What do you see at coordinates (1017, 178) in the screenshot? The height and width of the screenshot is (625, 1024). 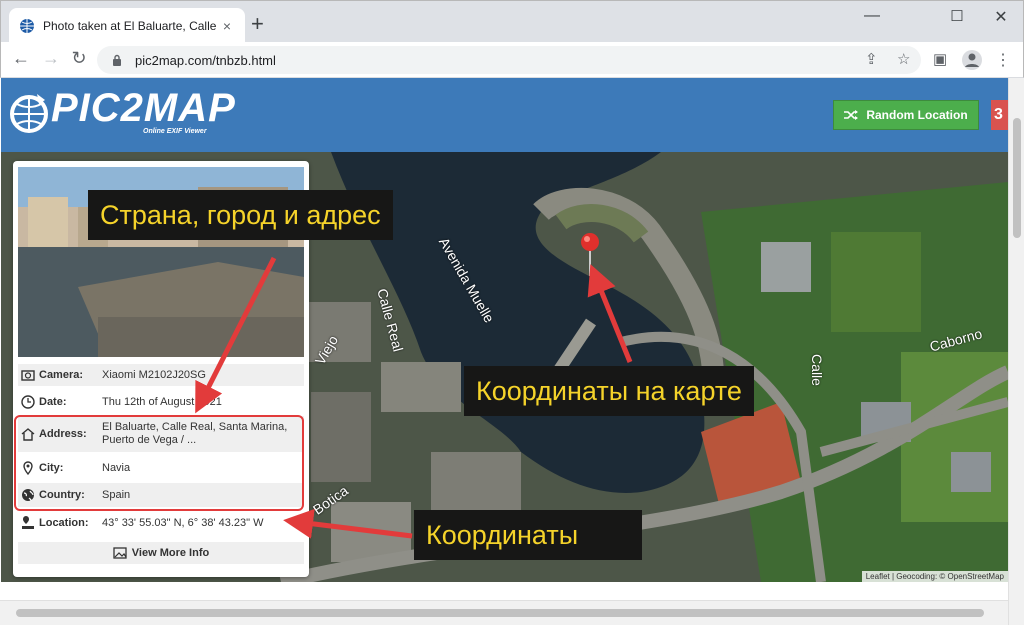 I see `vertical-scroll-thumb` at bounding box center [1017, 178].